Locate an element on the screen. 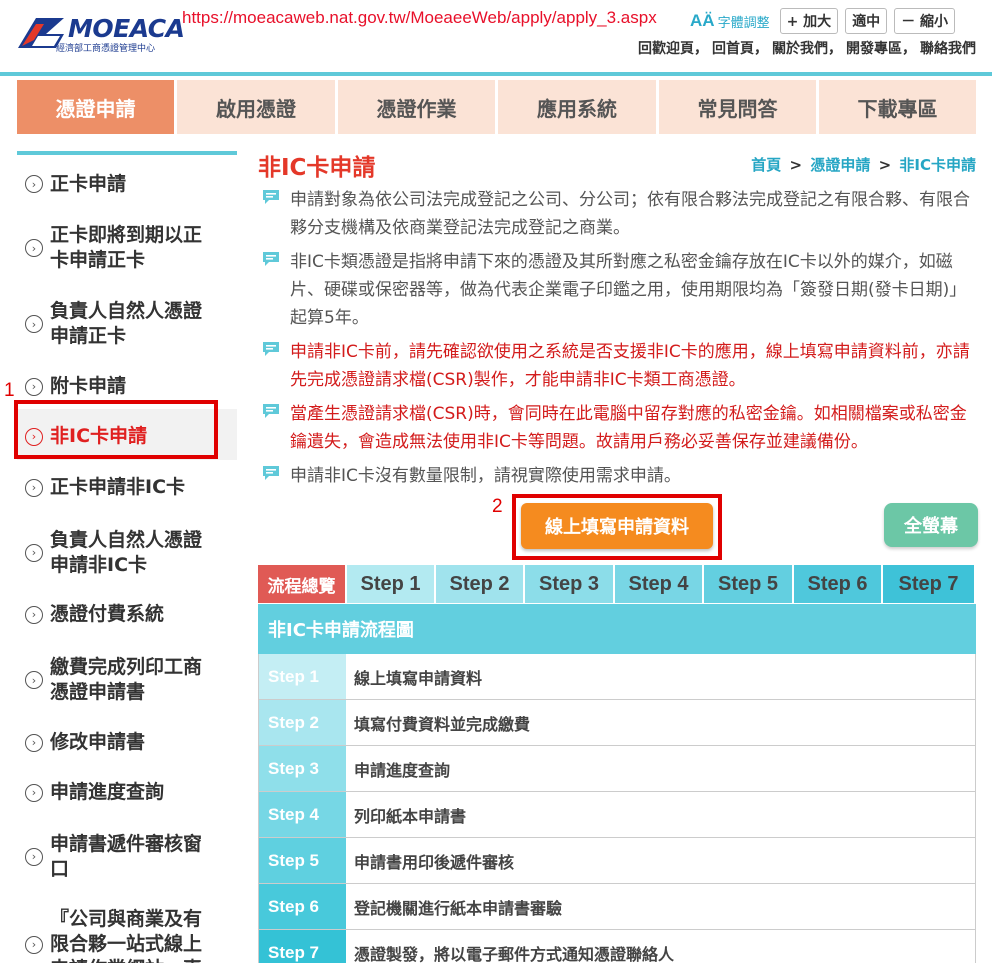  site-logo: MOEACA 經濟部工商憑證管理中心 is located at coordinates (100, 34).